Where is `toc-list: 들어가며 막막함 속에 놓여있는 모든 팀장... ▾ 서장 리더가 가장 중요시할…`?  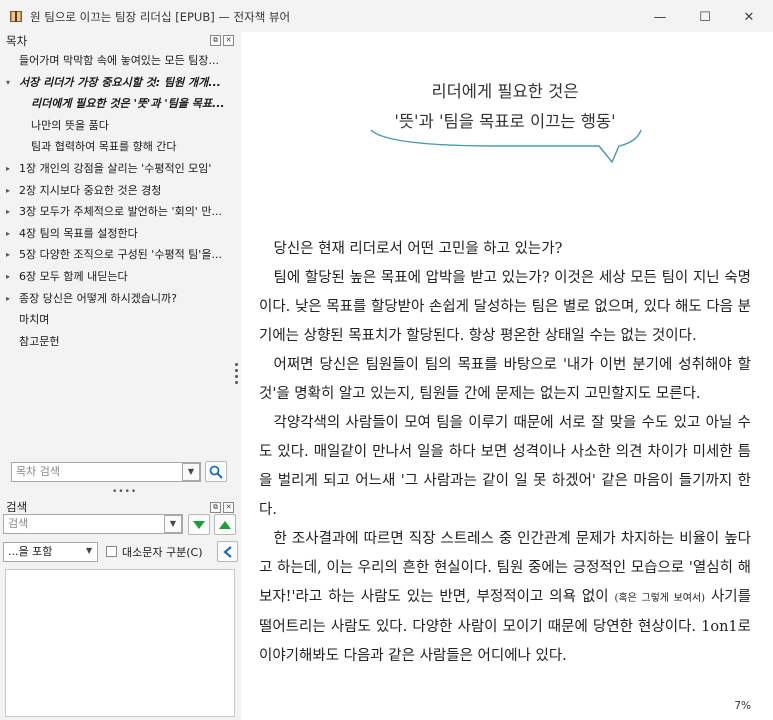 toc-list: 들어가며 막막함 속에 놓여있는 모든 팀장... ▾ 서장 리더가 가장 중요시할… is located at coordinates (120, 201).